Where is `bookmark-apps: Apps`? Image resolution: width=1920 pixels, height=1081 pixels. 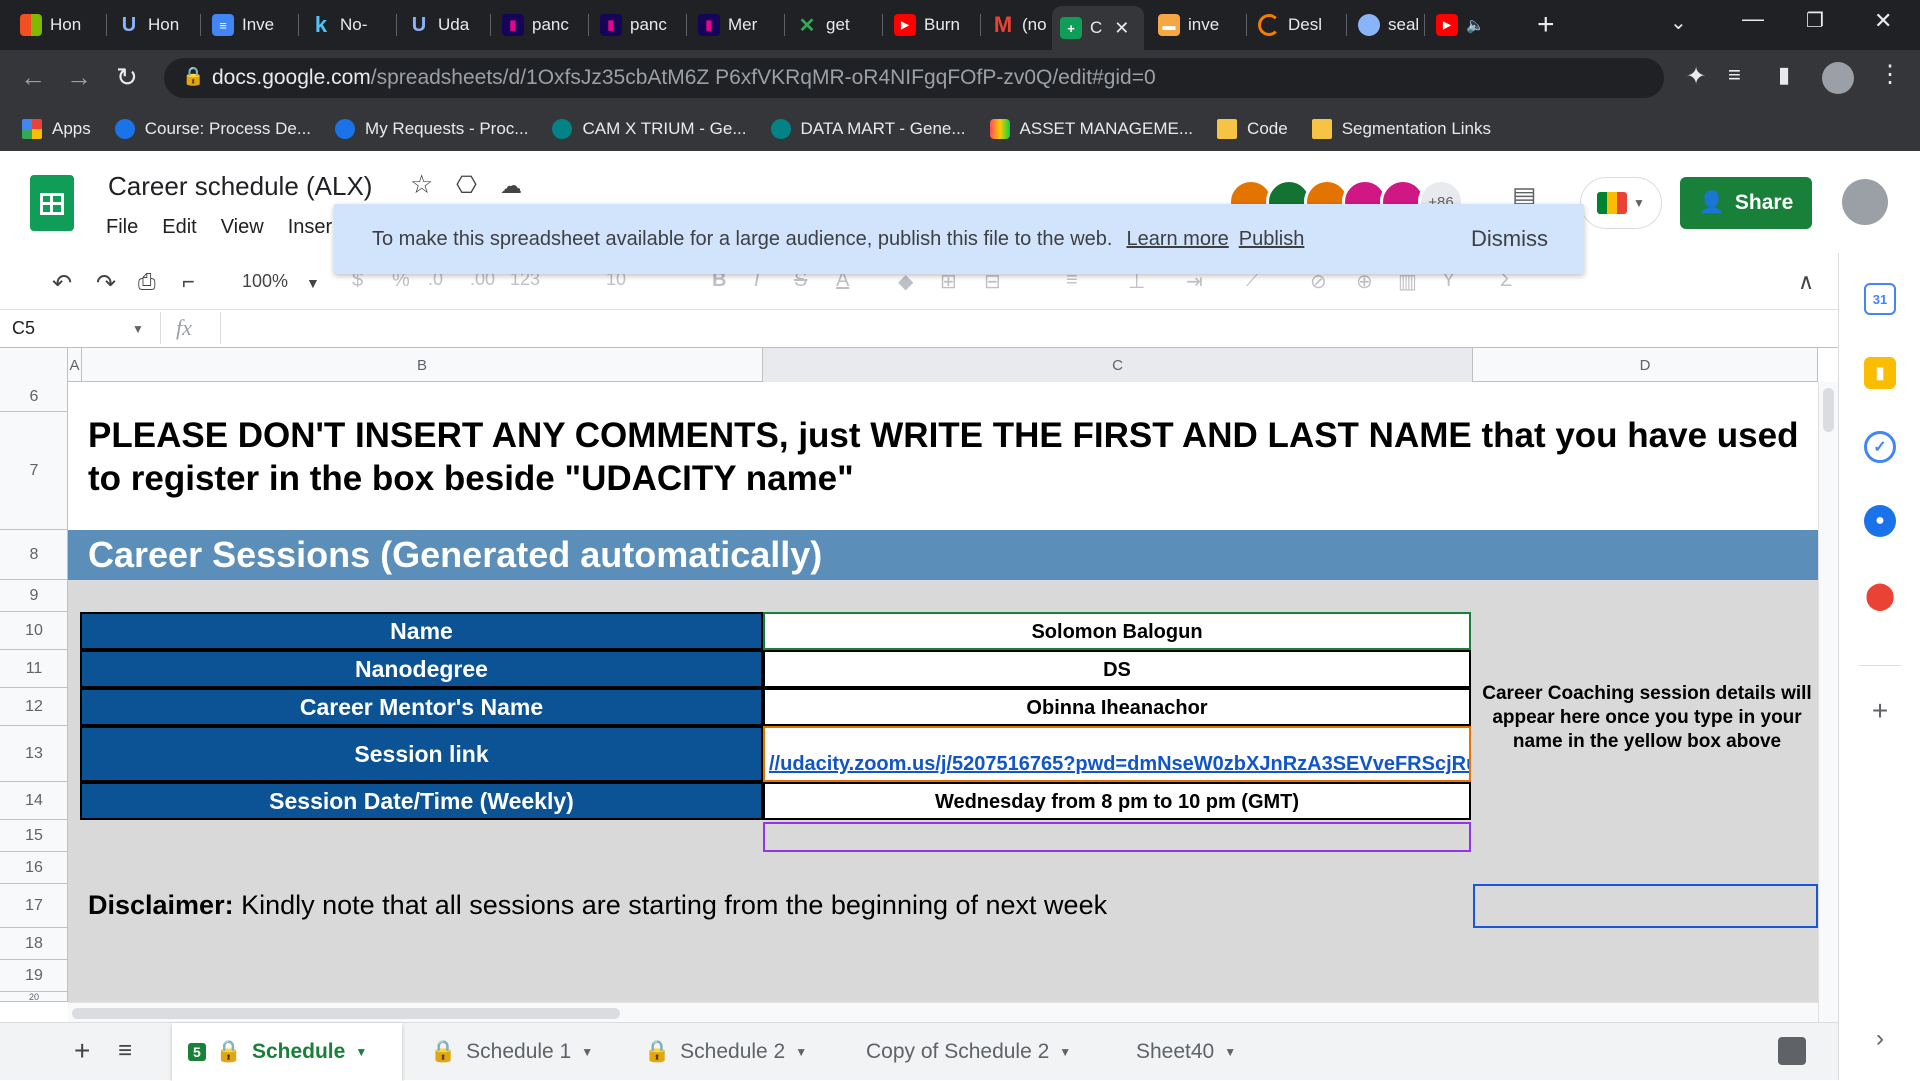 bookmark-apps: Apps is located at coordinates (56, 128).